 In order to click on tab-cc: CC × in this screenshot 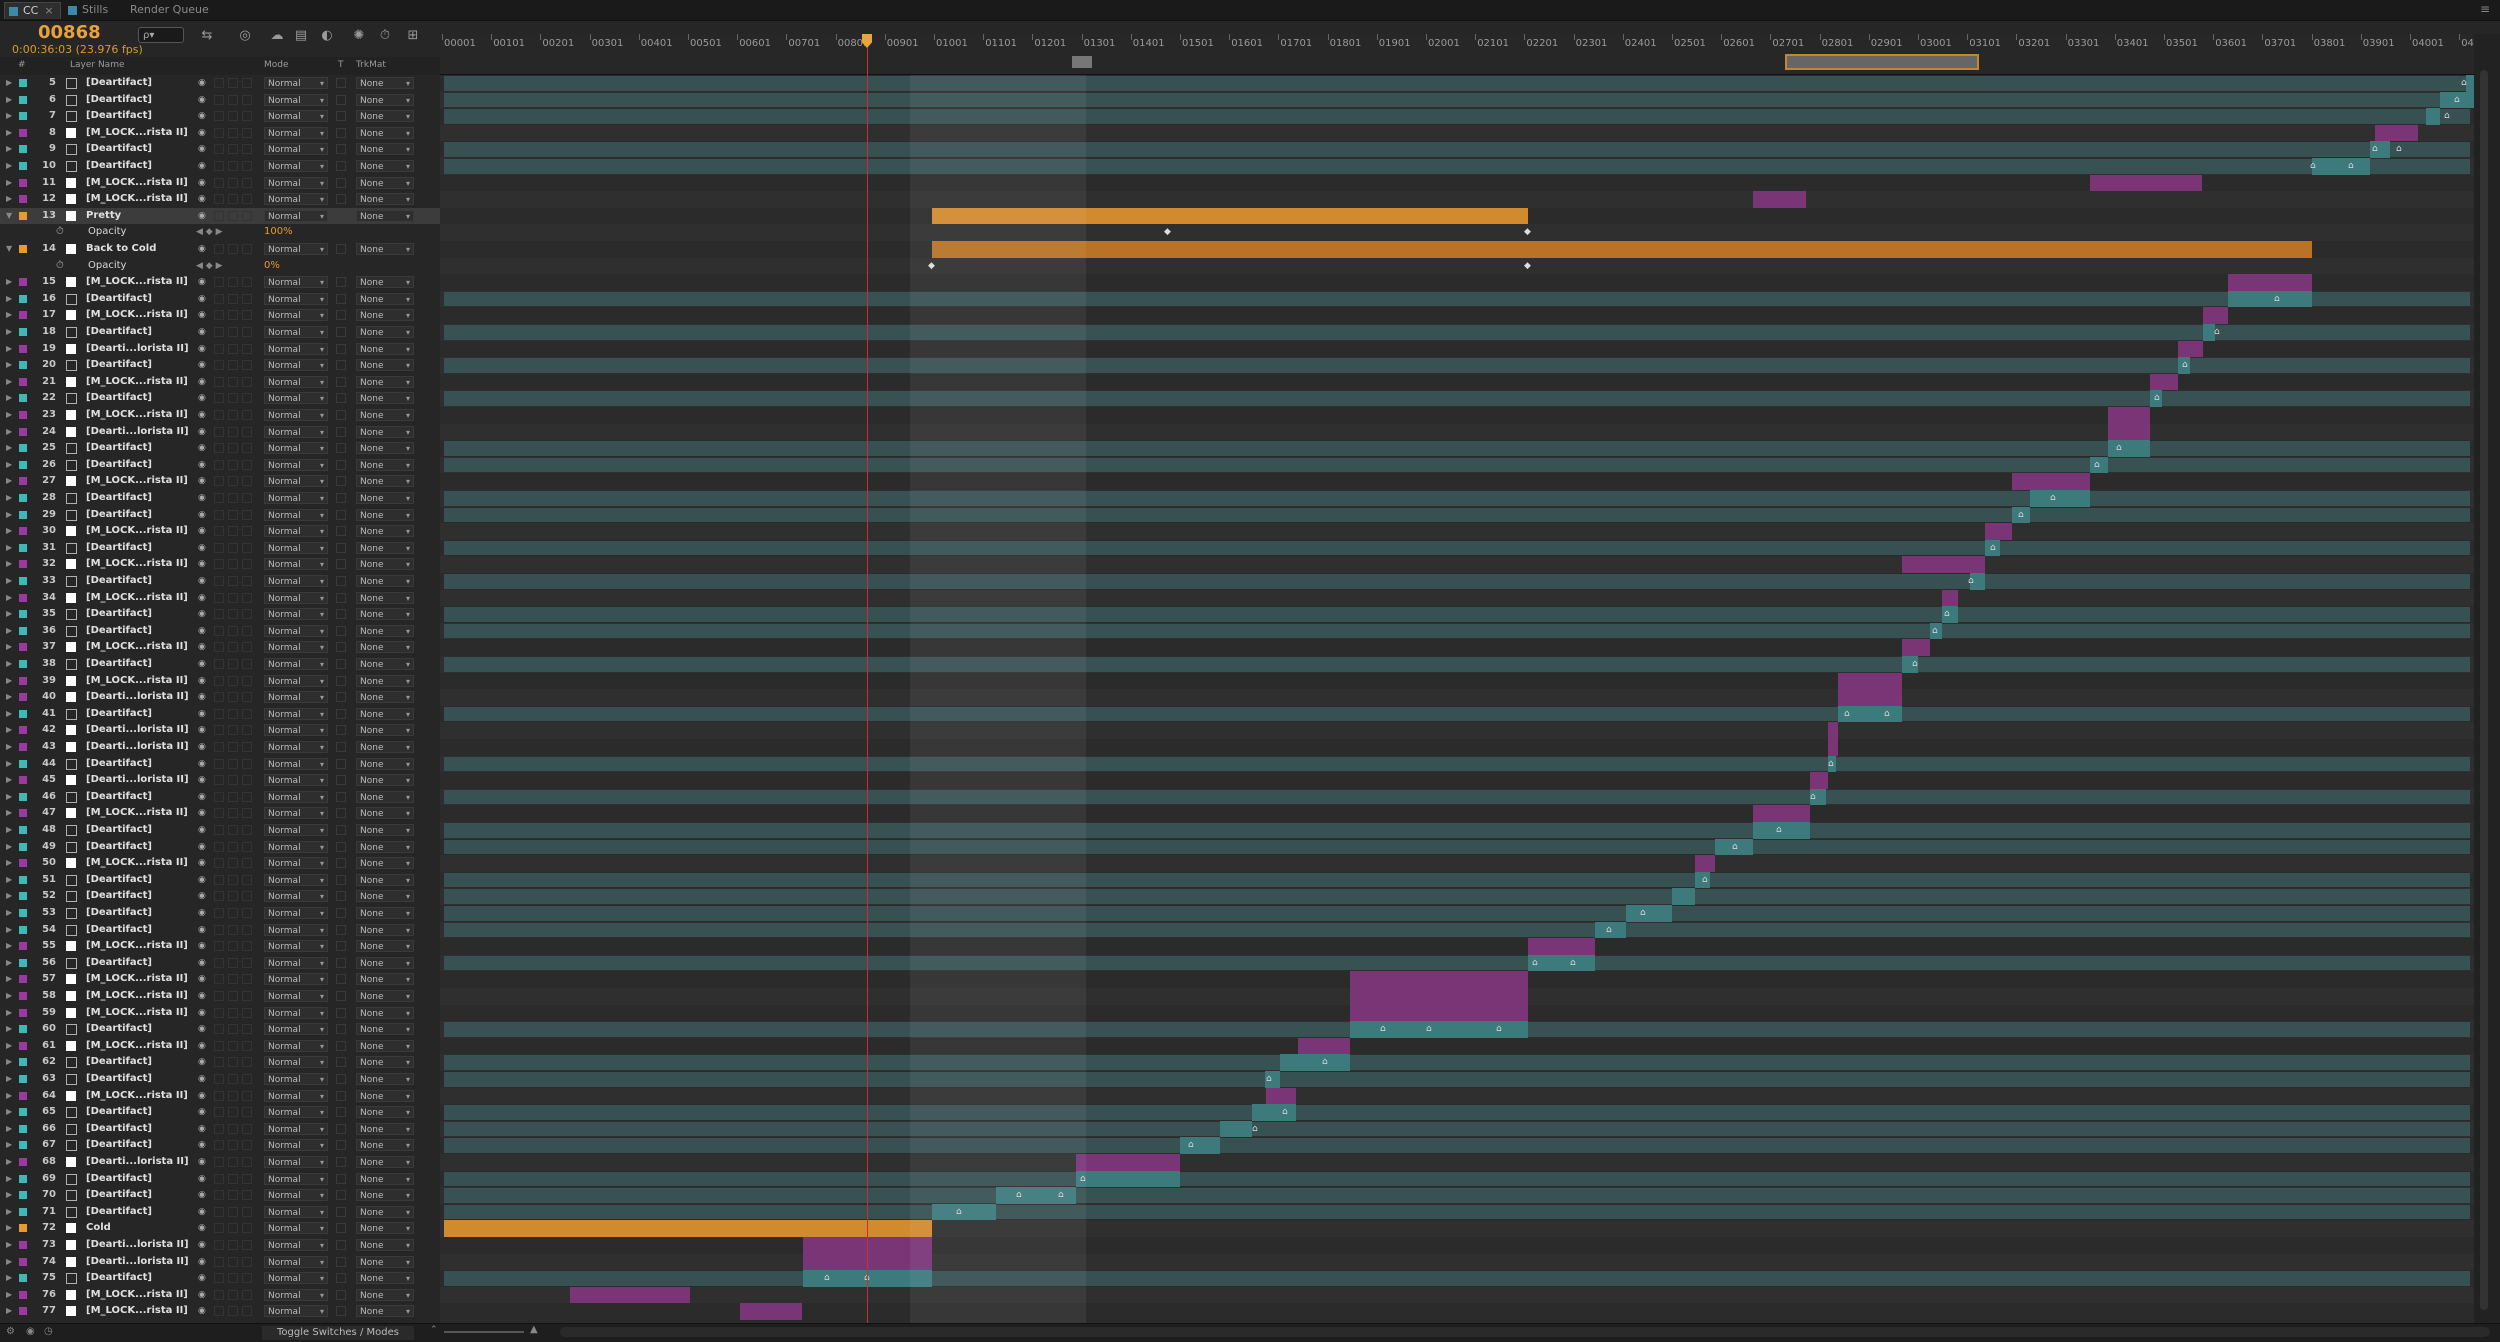, I will do `click(32, 10)`.